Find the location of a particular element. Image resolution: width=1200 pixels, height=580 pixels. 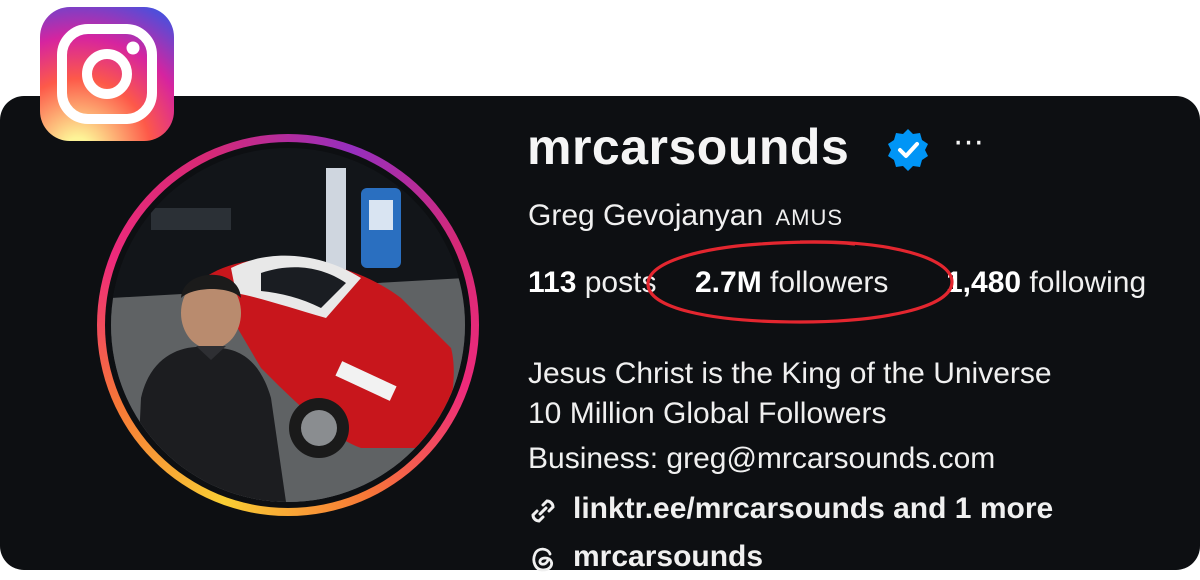

link-icon is located at coordinates (543, 511).